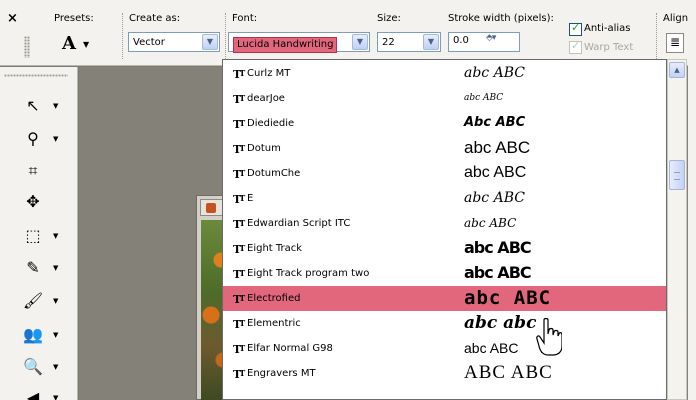  Describe the element at coordinates (299, 223) in the screenshot. I see `font-name: Edwardian Script ITC` at that location.